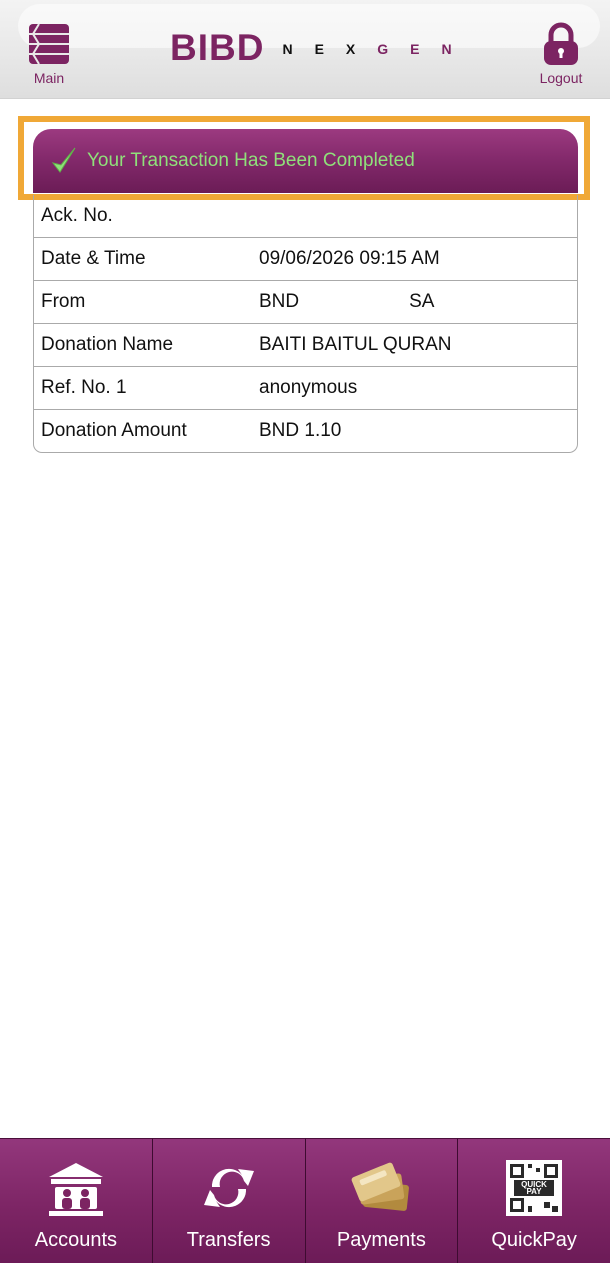 This screenshot has height=1263, width=610. I want to click on refresh-arrows-icon, so click(228, 1188).